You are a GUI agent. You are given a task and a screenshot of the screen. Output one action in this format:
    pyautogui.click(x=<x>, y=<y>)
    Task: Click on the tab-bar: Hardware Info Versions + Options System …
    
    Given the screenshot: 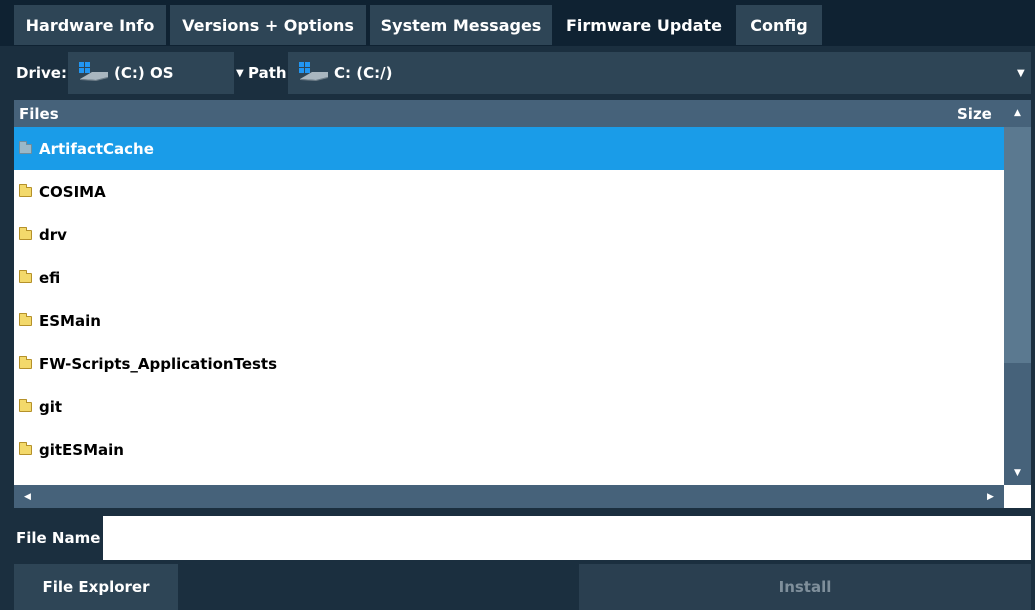 What is the action you would take?
    pyautogui.click(x=517, y=23)
    